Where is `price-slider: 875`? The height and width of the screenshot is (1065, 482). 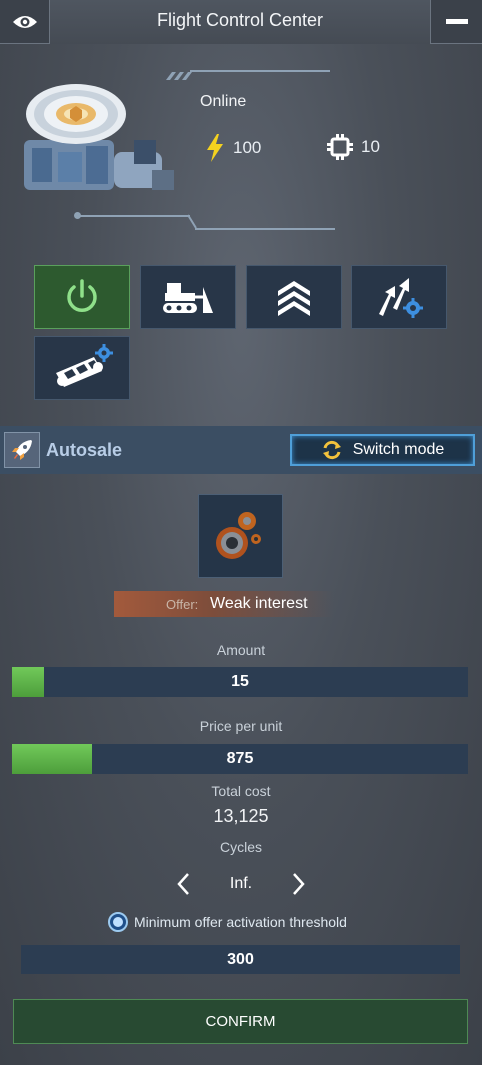
price-slider: 875 is located at coordinates (240, 759).